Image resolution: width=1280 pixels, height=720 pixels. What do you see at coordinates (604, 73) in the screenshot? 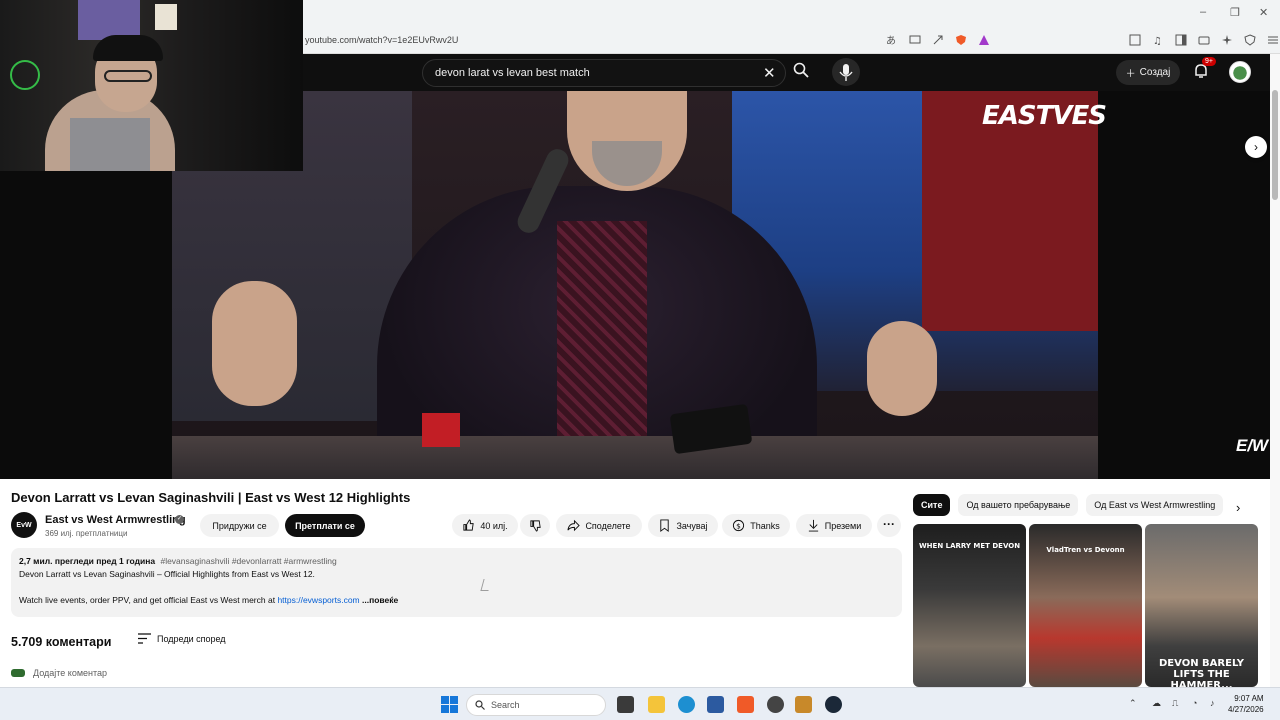
I see `search-input: devon larat vs levan best match ✕` at bounding box center [604, 73].